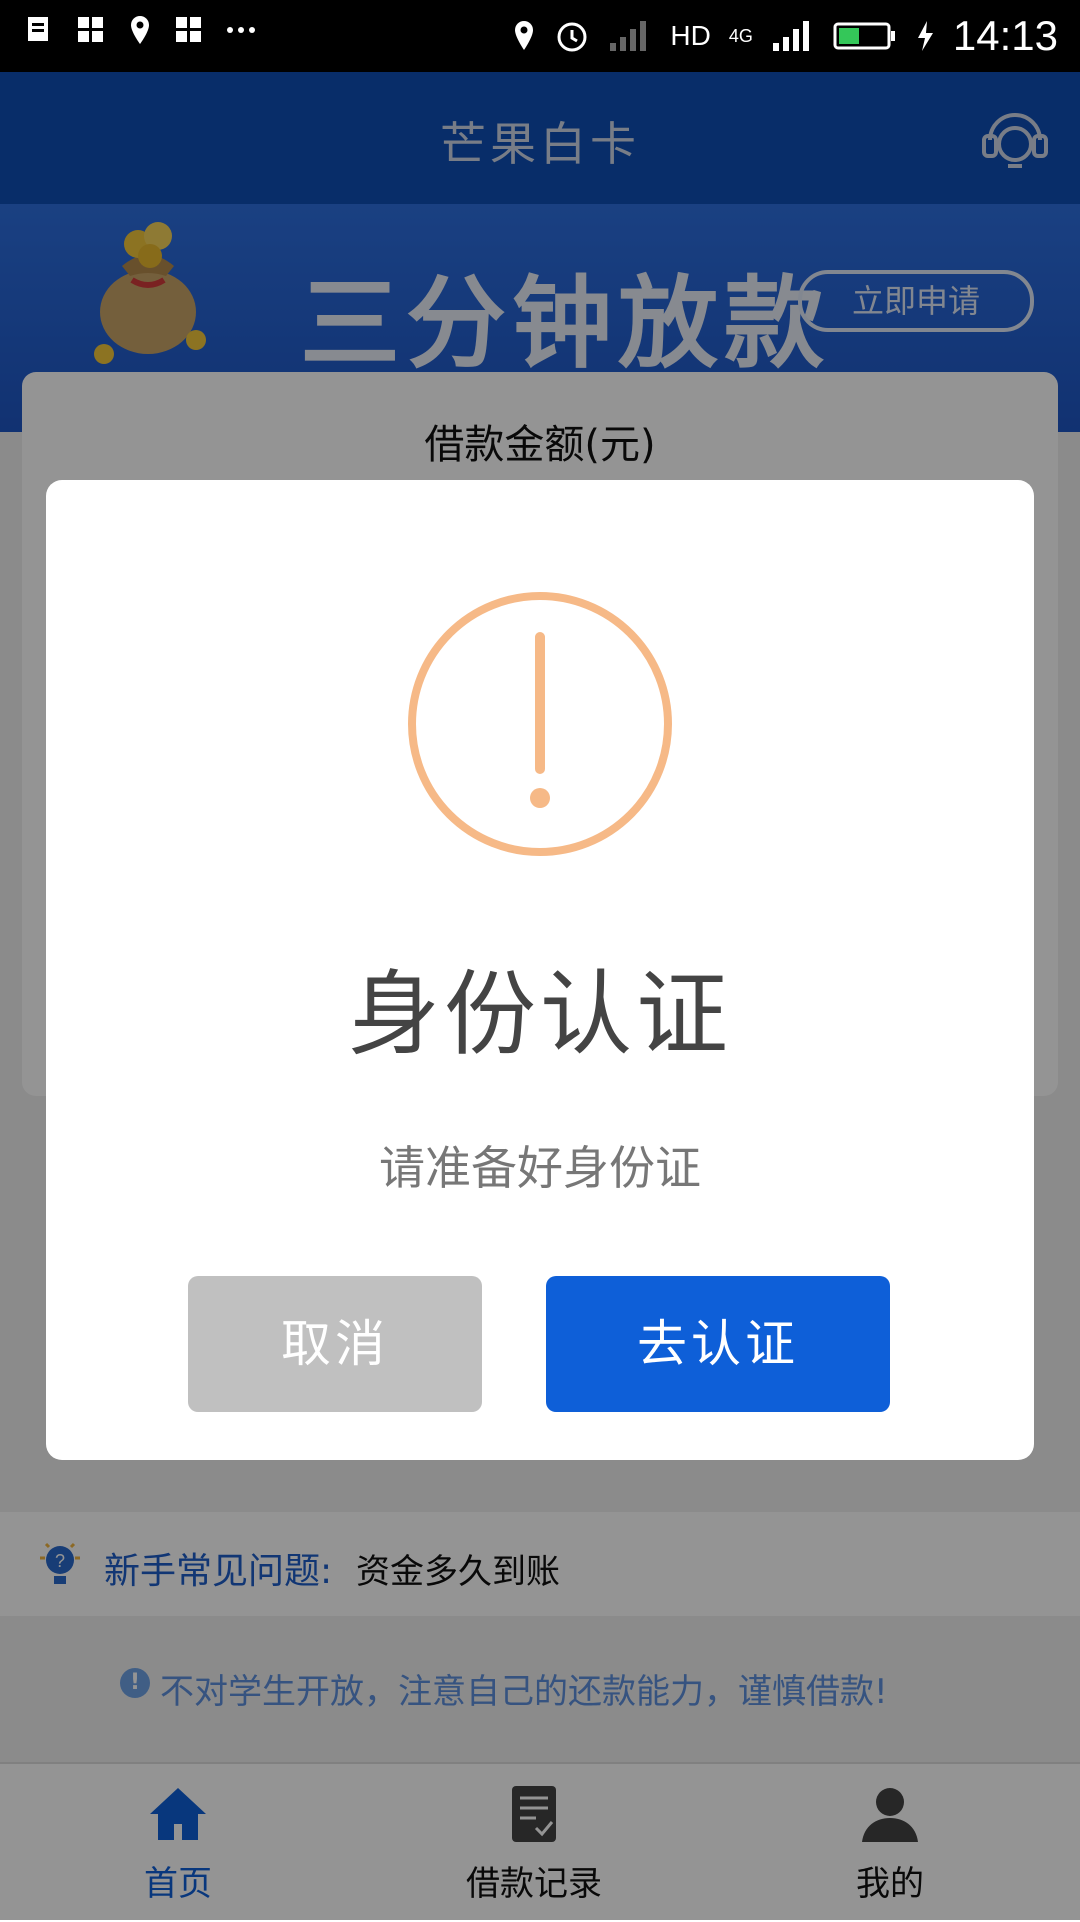 The height and width of the screenshot is (1922, 1080). I want to click on status-bar: HD 4G 14:13, so click(540, 36).